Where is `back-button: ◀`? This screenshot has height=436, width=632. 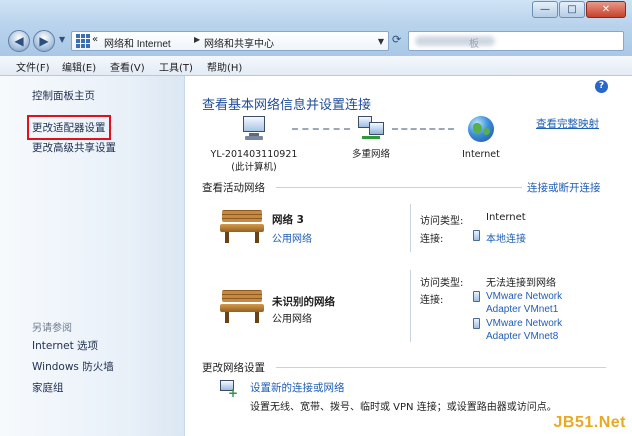
back-button: ◀ is located at coordinates (19, 41).